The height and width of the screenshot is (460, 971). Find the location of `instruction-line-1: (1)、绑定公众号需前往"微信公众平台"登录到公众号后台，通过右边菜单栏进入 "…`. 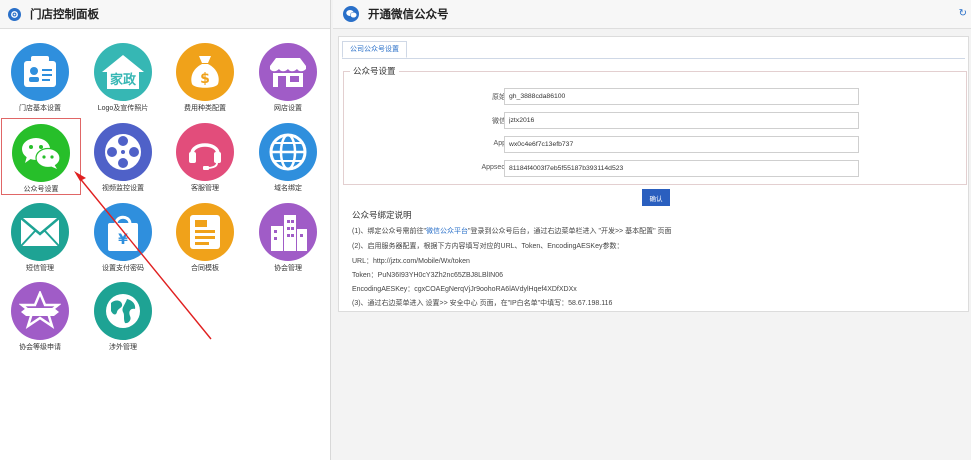

instruction-line-1: (1)、绑定公众号需前往"微信公众平台"登录到公众号后台，通过右边菜单栏进入 "… is located at coordinates (512, 231).